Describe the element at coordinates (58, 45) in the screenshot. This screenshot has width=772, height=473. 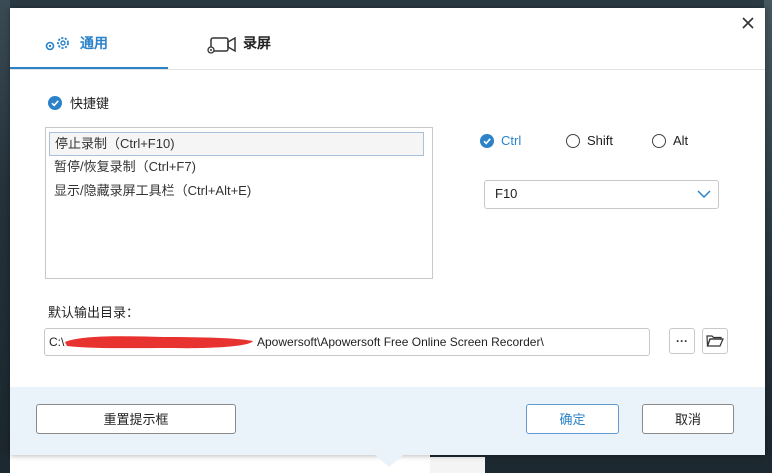
I see `gear-icon` at that location.